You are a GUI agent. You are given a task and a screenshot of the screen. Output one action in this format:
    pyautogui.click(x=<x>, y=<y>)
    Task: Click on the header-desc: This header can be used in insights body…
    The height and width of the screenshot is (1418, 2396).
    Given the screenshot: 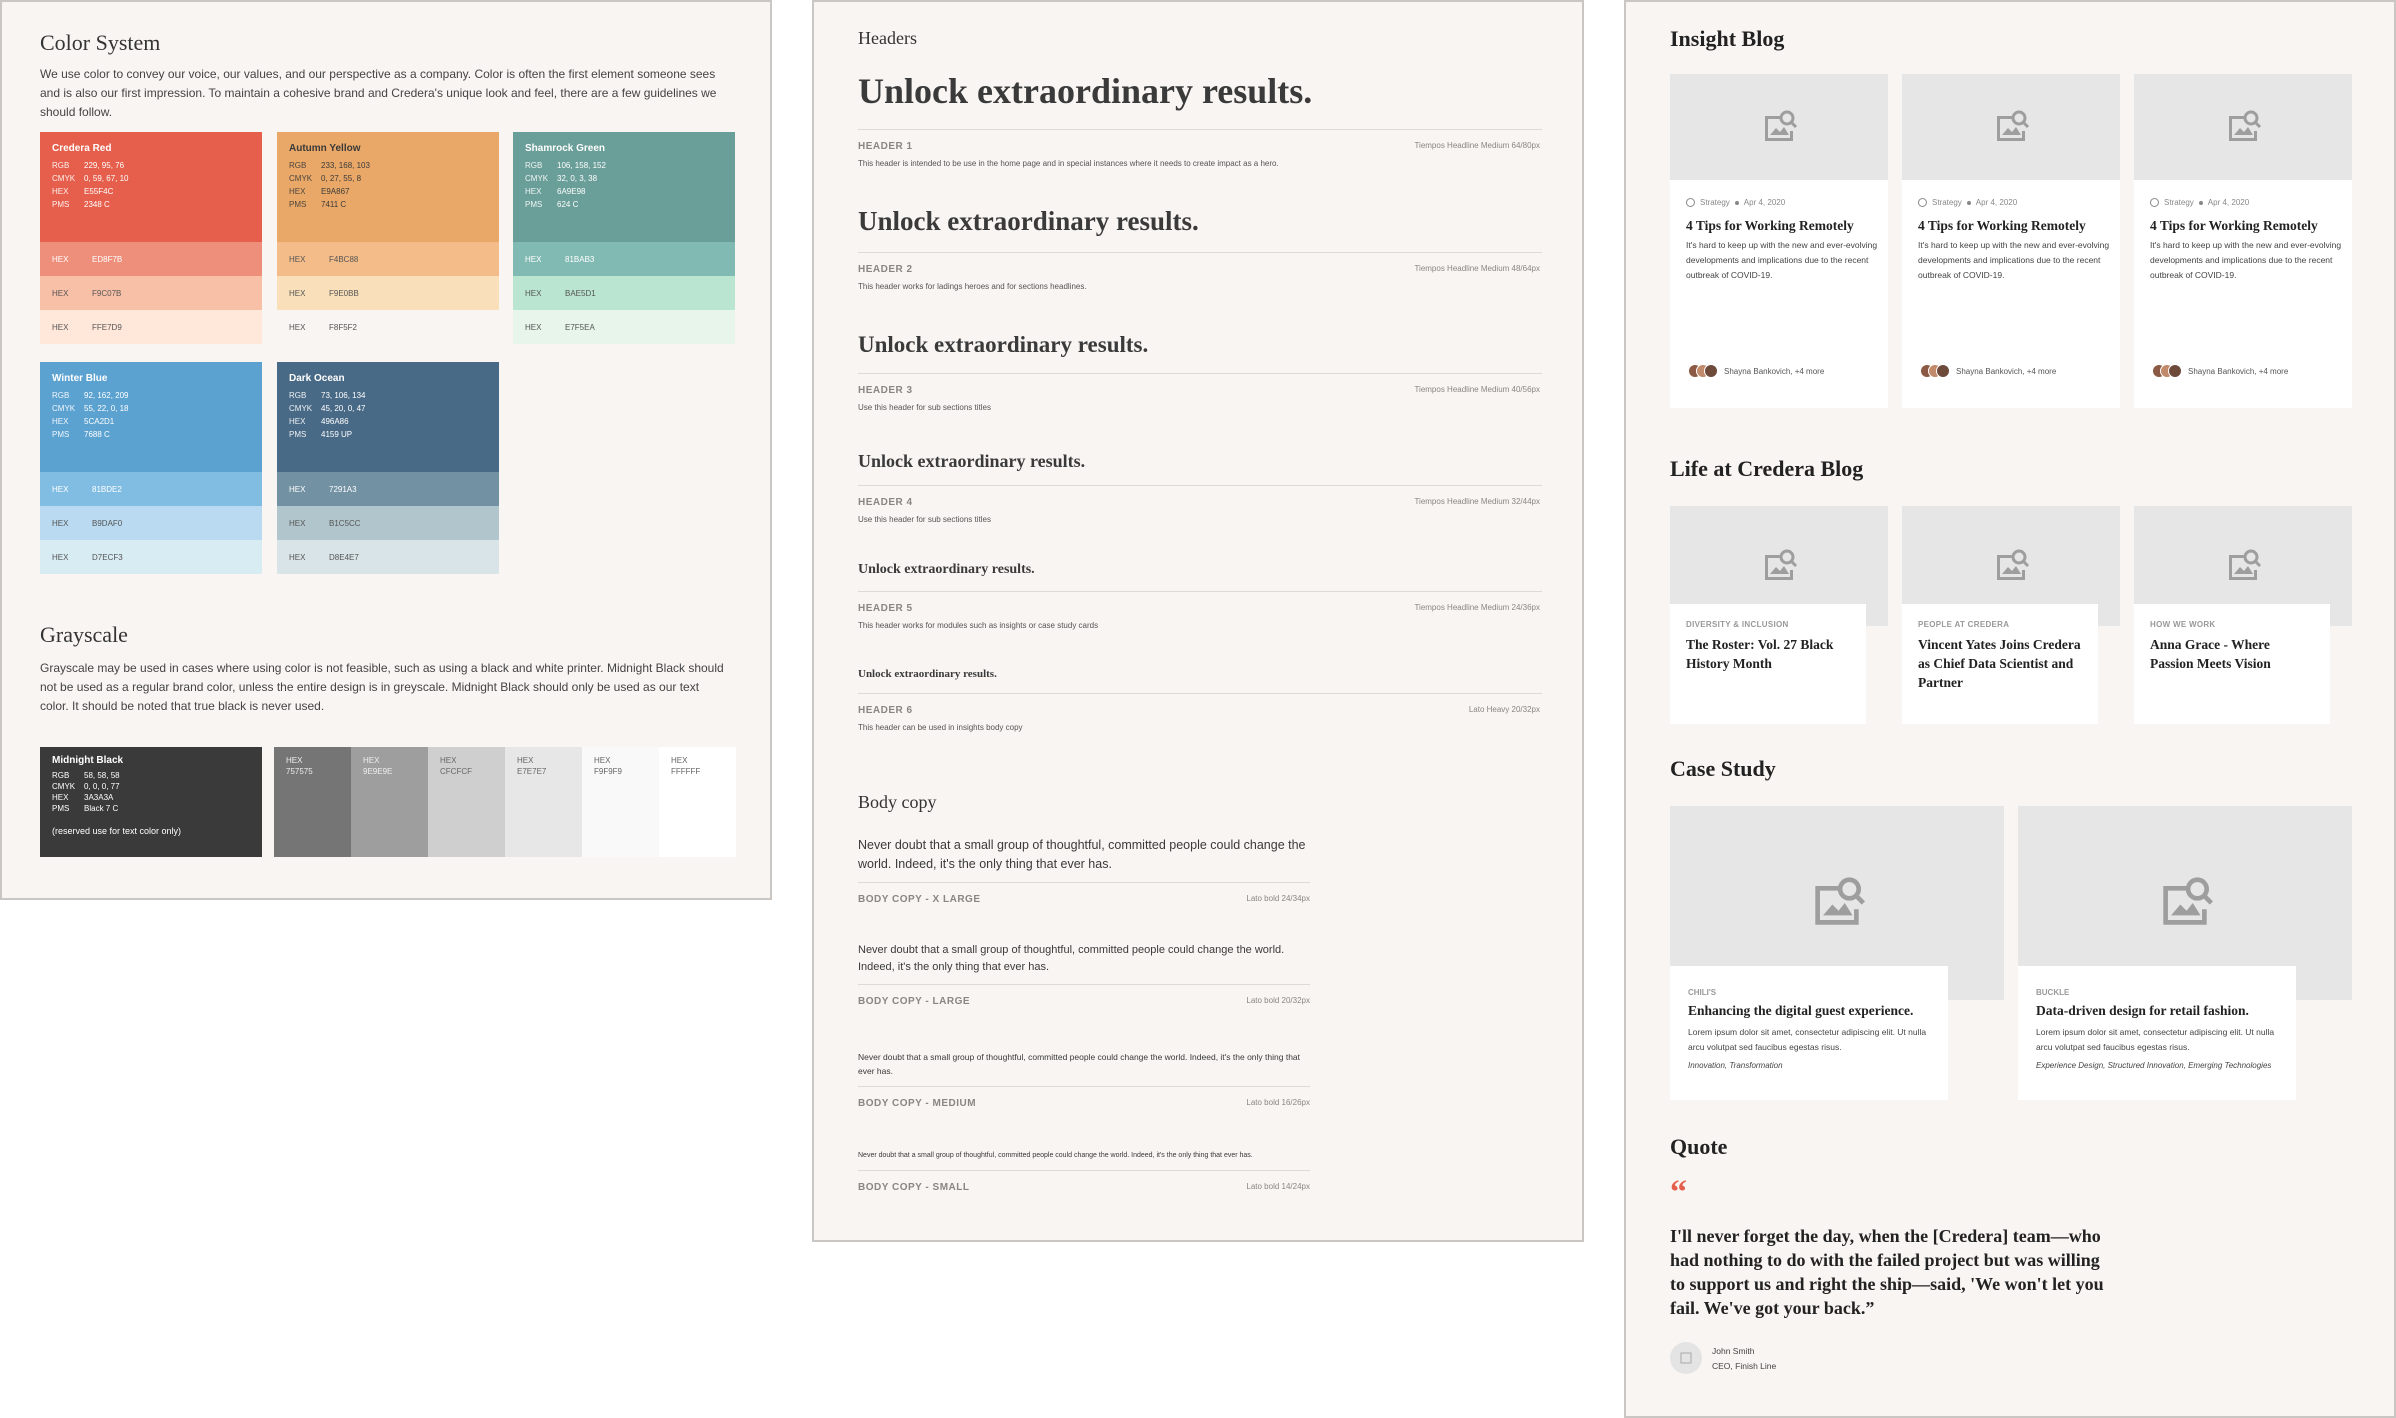 What is the action you would take?
    pyautogui.click(x=940, y=727)
    